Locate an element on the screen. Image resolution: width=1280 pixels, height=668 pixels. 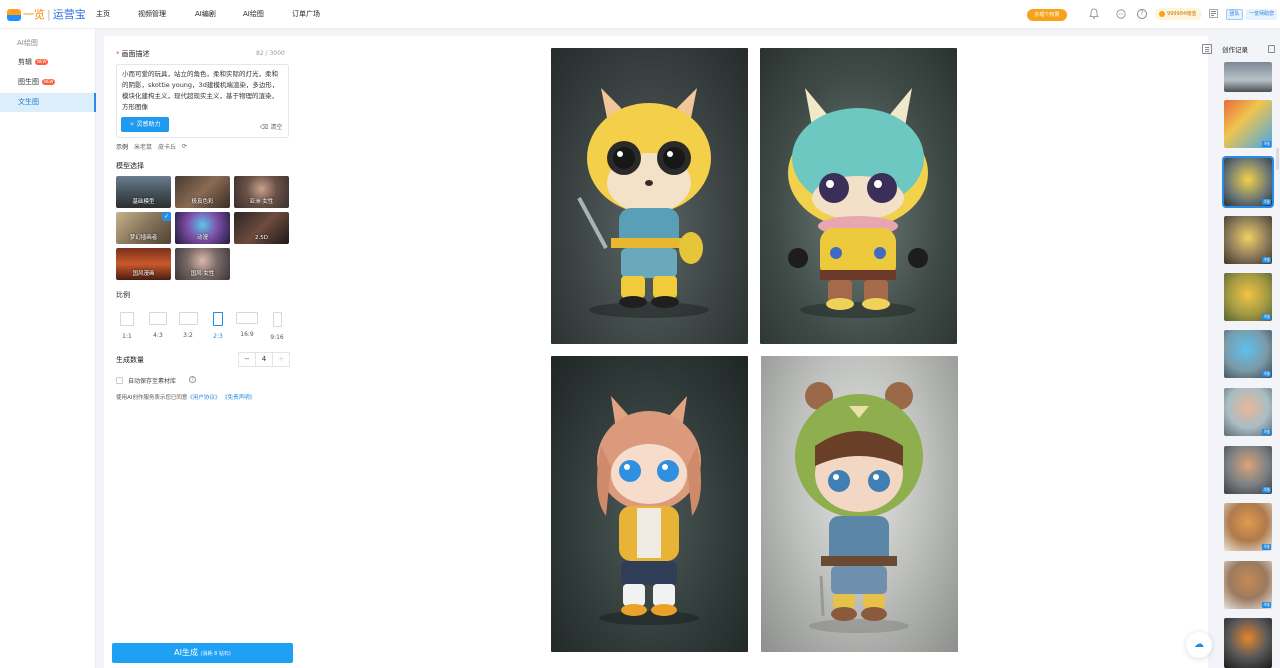
count-value: 4 is located at coordinates (264, 359).